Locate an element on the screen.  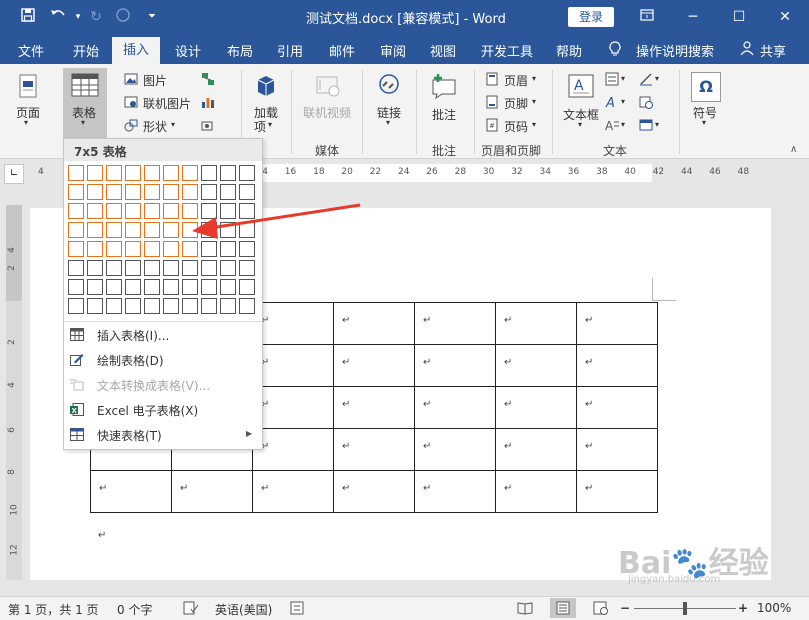
share-button: 共享 is located at coordinates (773, 50).